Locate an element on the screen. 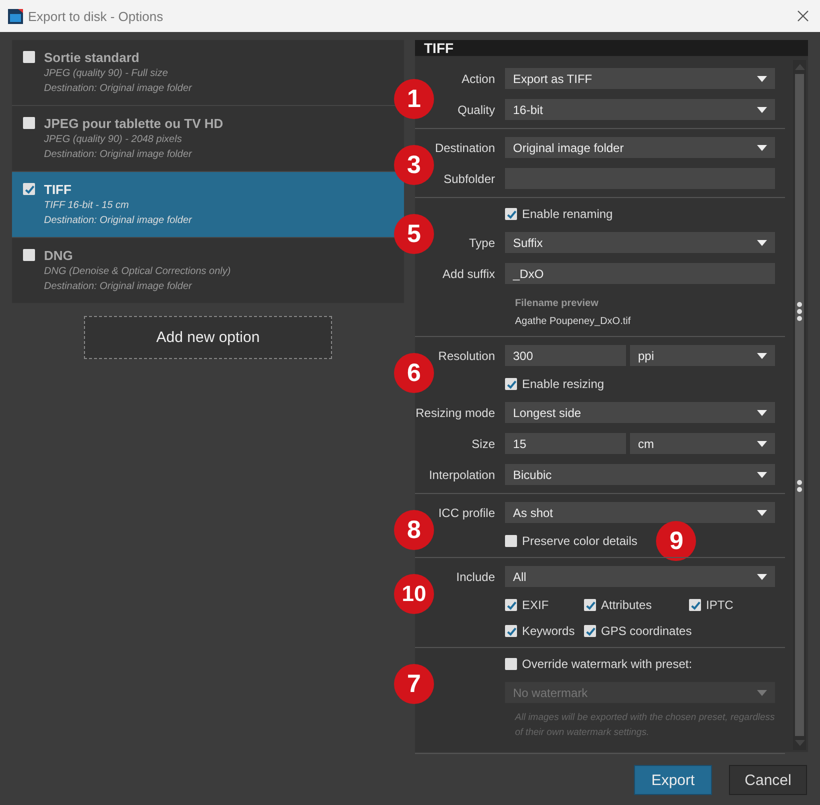  field-label: Size is located at coordinates (483, 443).